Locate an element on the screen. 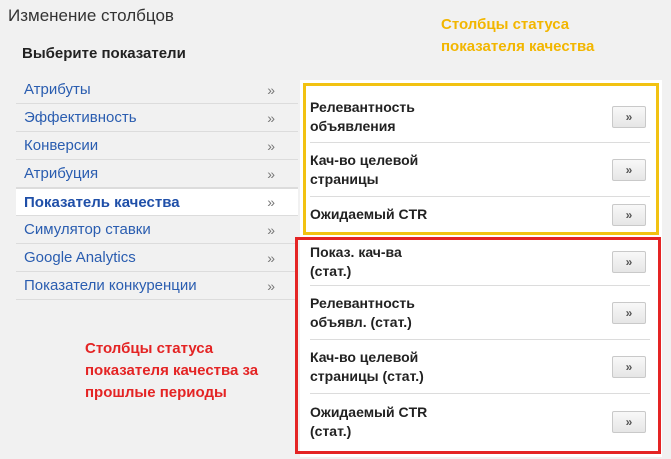 This screenshot has height=459, width=671. metric-row: Релевантность объявления » is located at coordinates (480, 117).